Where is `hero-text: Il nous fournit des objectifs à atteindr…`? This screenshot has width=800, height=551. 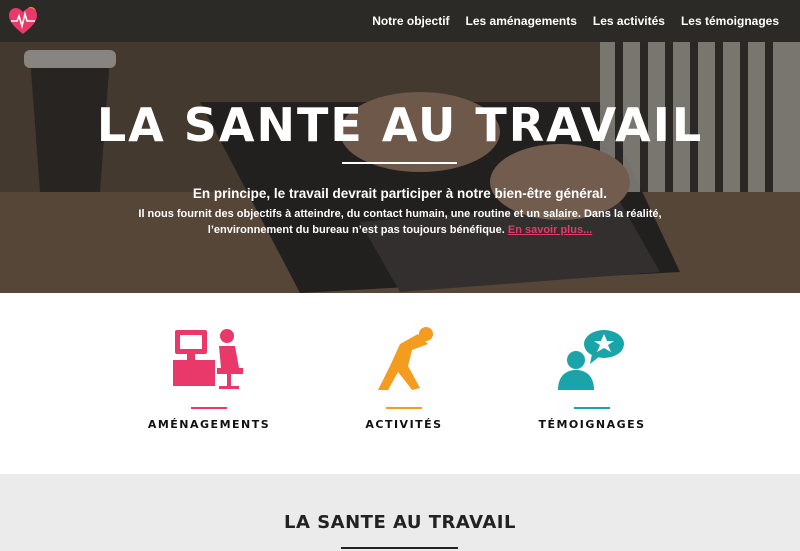
hero-text: Il nous fournit des objectifs à atteindr… is located at coordinates (400, 222).